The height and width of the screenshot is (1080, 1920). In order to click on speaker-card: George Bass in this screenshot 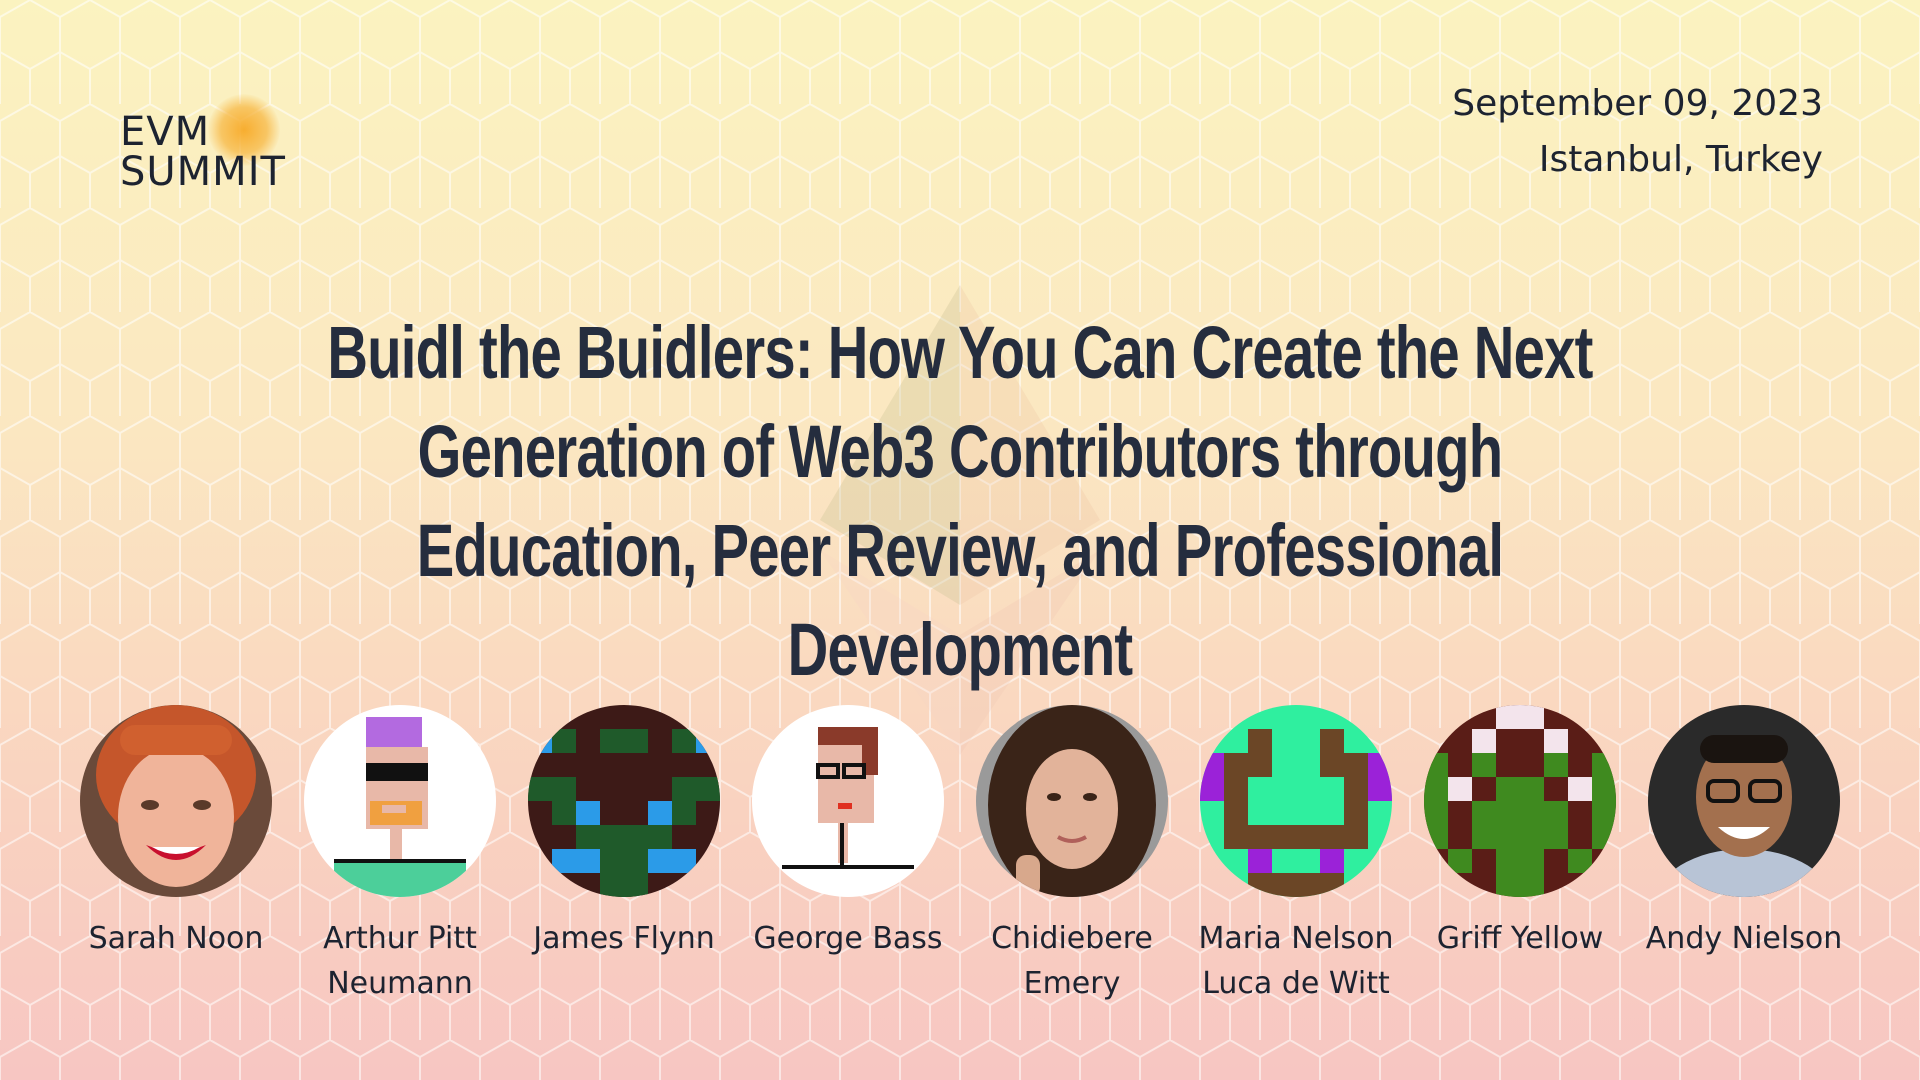, I will do `click(848, 833)`.